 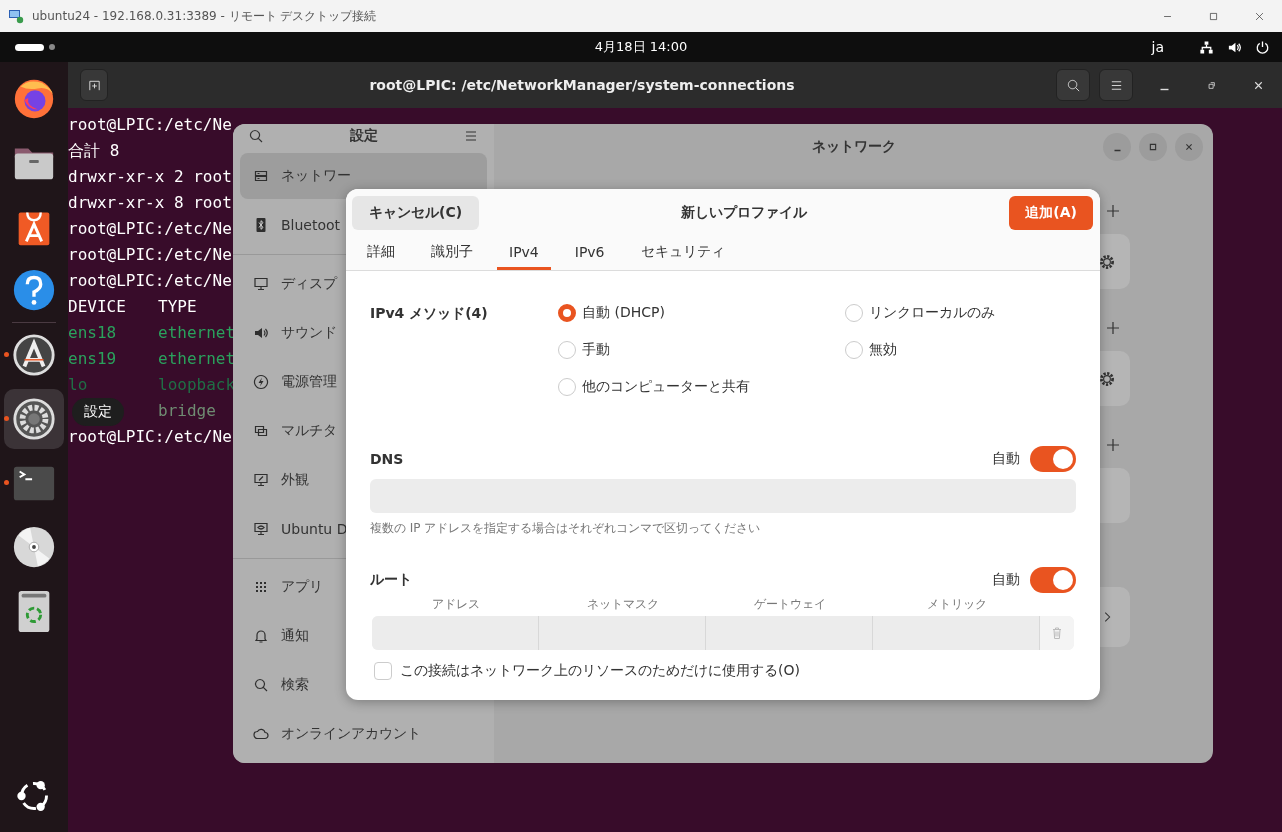 I want to click on column-header: アドレス, so click(x=455, y=604).